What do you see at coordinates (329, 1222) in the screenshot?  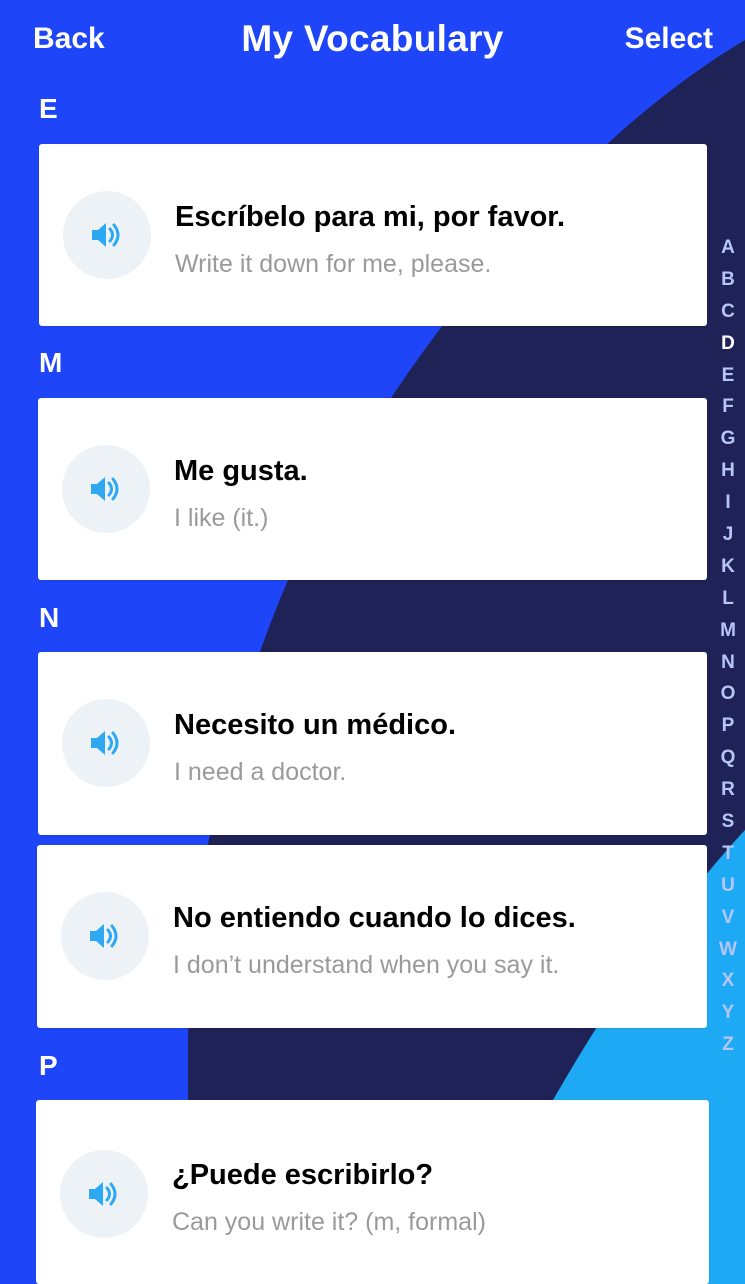 I see `translation-text: Can you write it? (m, formal)` at bounding box center [329, 1222].